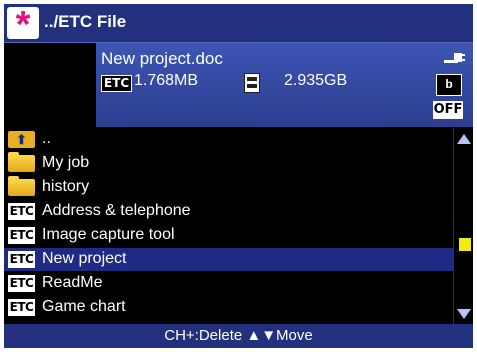  What do you see at coordinates (448, 110) in the screenshot?
I see `off-status-badge: OFF` at bounding box center [448, 110].